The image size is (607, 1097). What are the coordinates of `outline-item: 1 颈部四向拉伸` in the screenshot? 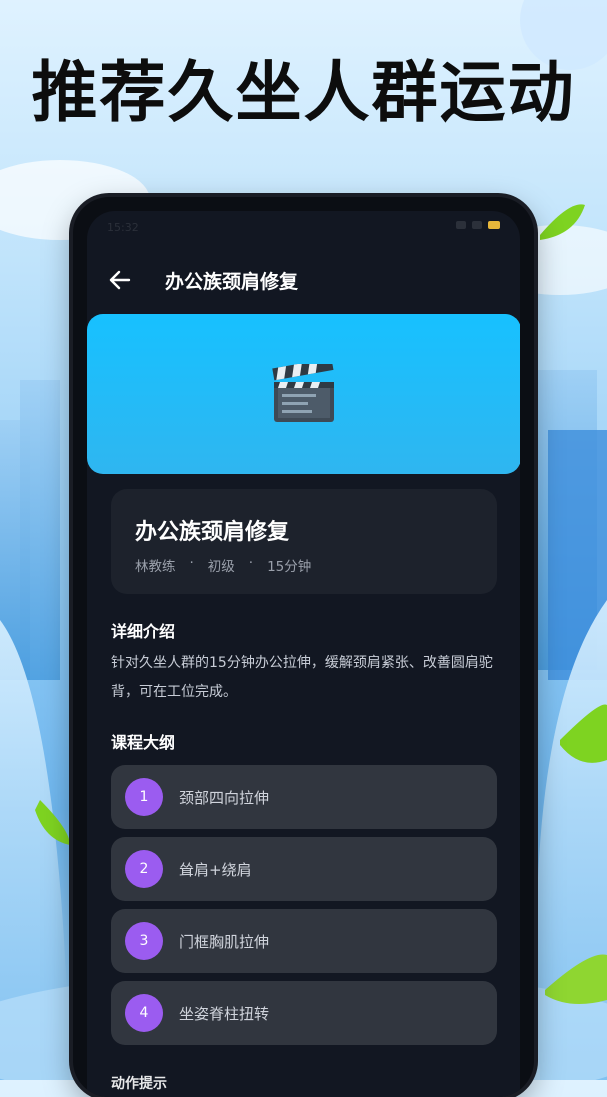 It's located at (304, 797).